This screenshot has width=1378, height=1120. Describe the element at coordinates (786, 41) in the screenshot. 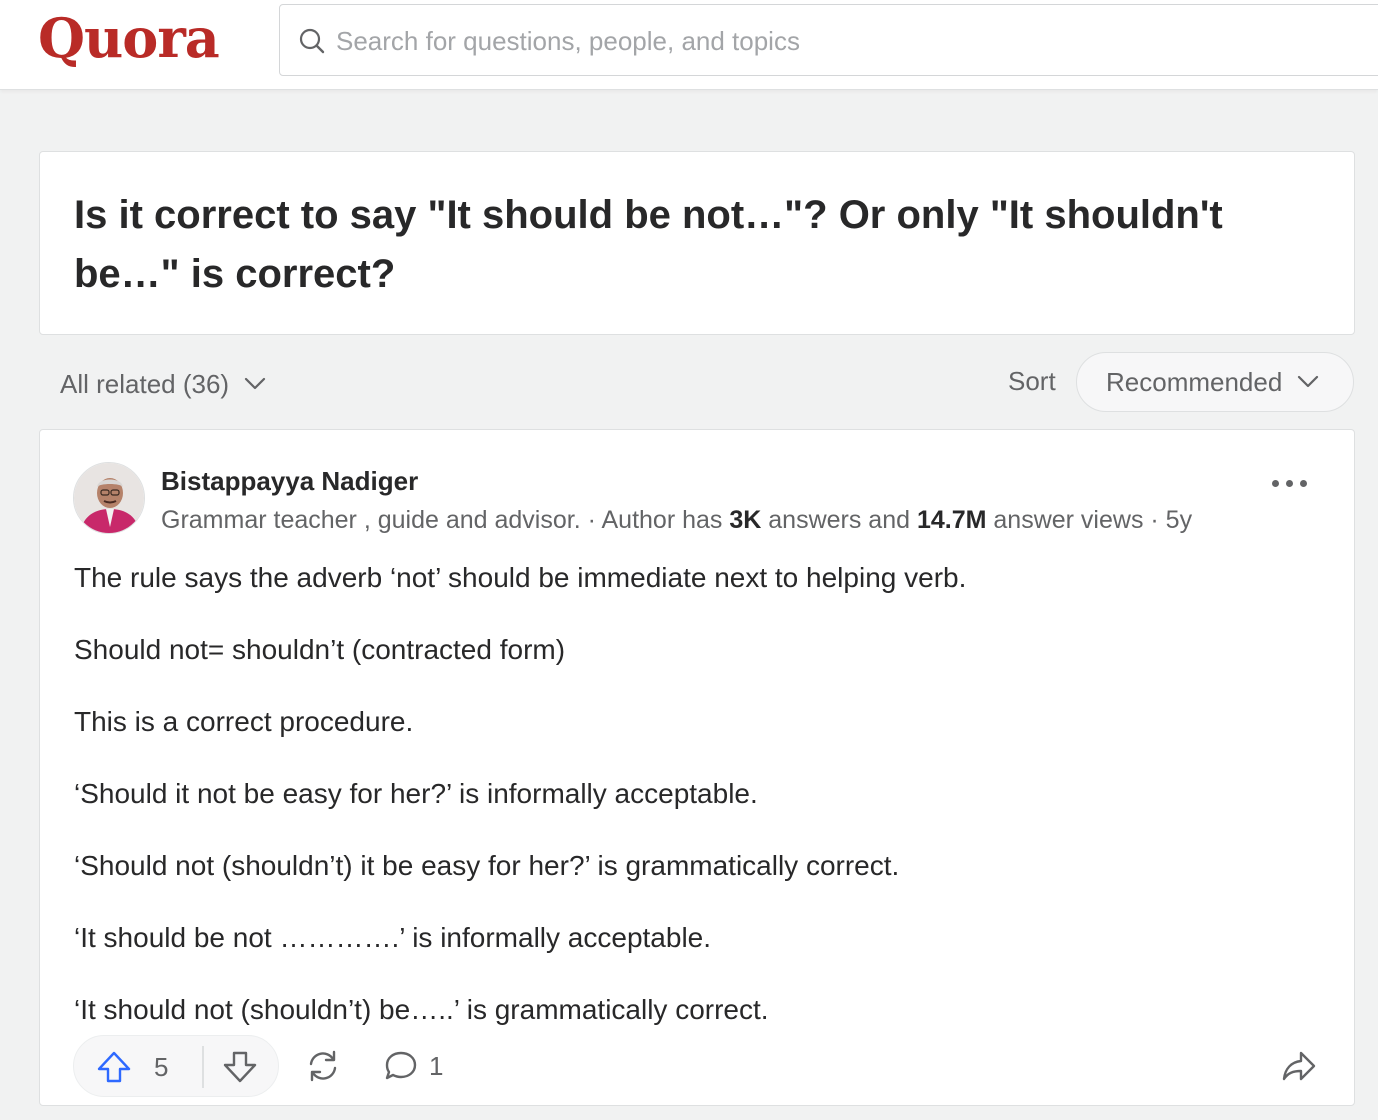

I see `search-input` at that location.